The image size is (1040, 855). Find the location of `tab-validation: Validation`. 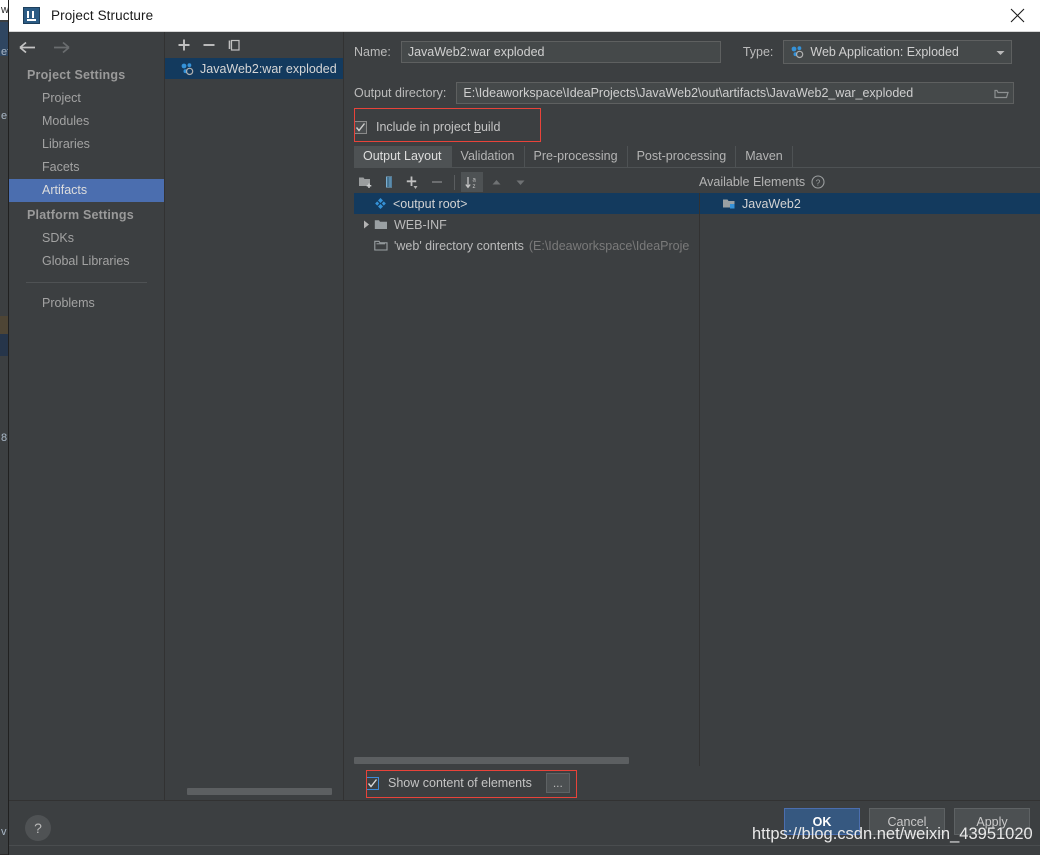

tab-validation: Validation is located at coordinates (488, 156).